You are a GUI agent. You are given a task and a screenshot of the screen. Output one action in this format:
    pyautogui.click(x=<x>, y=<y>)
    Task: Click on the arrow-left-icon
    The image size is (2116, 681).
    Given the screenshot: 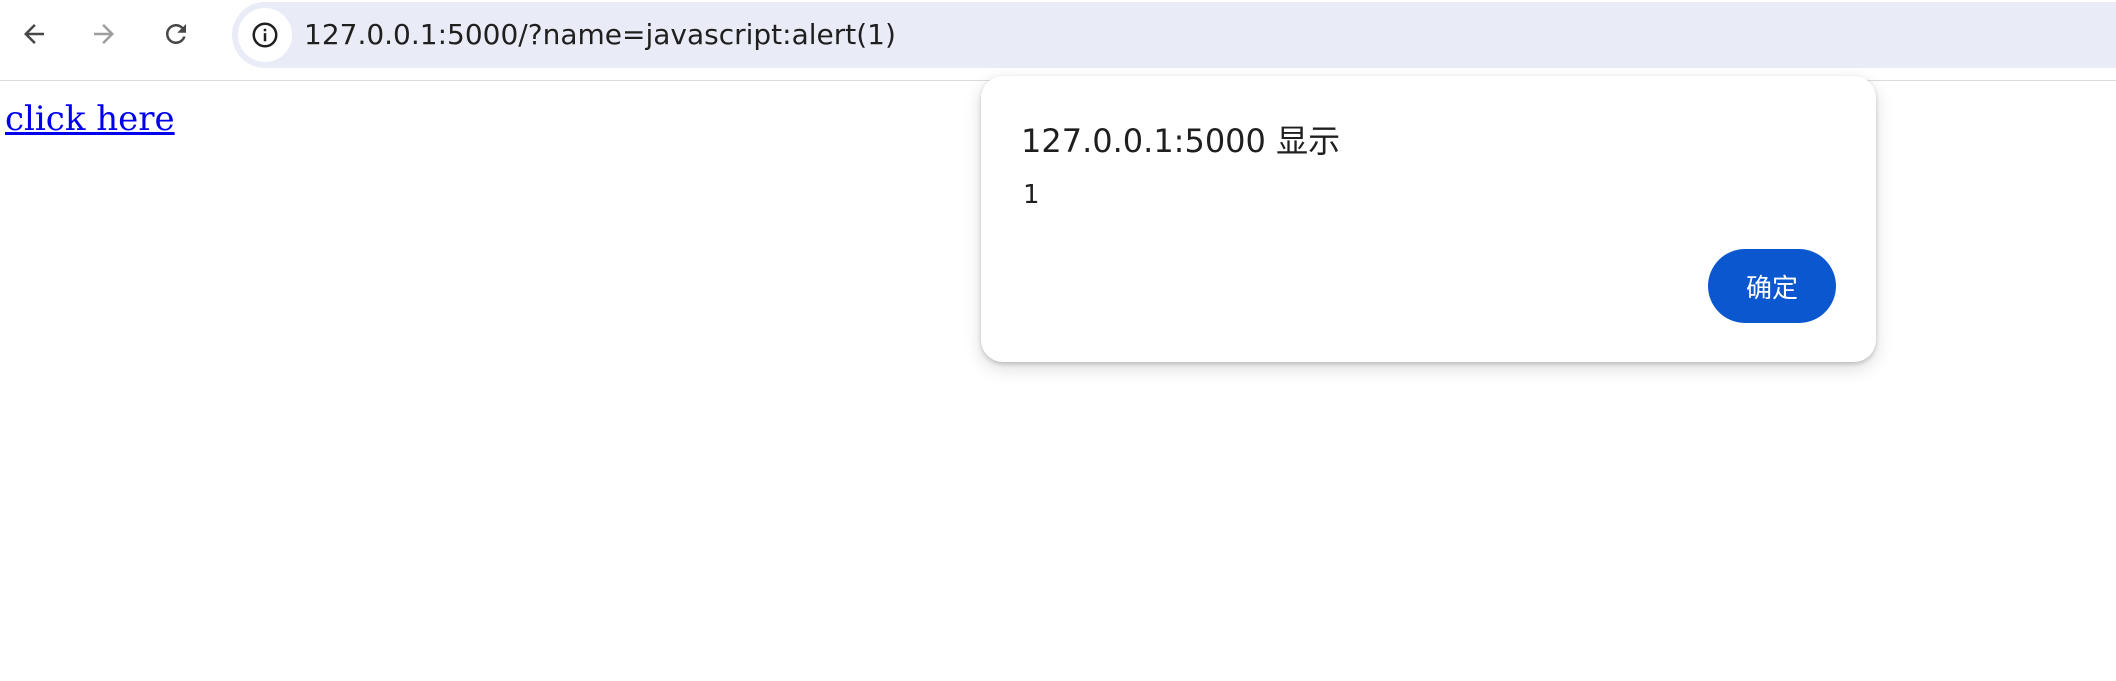 What is the action you would take?
    pyautogui.click(x=34, y=34)
    